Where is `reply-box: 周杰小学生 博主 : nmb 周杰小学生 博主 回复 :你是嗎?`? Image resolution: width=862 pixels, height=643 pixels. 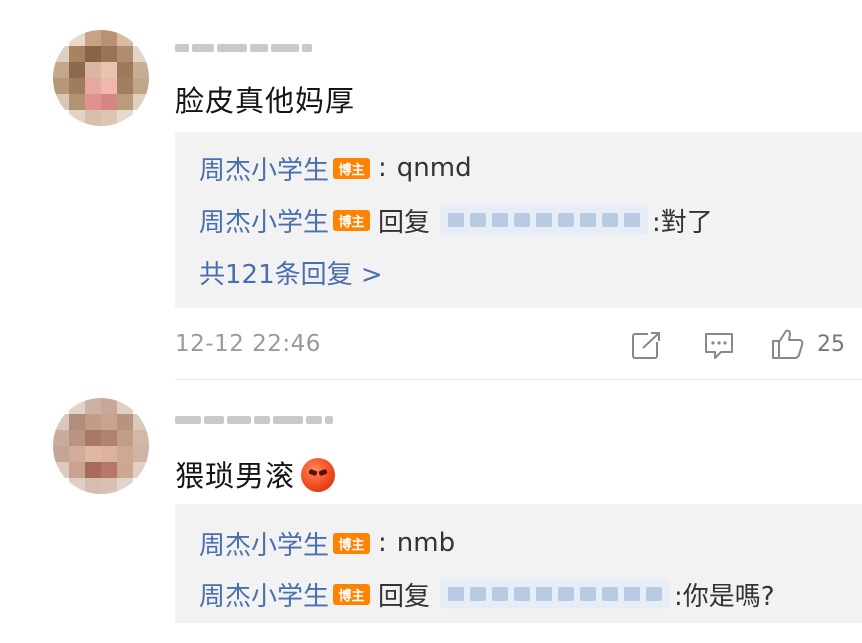 reply-box: 周杰小学生 博主 : nmb 周杰小学生 博主 回复 :你是嗎? is located at coordinates (518, 563).